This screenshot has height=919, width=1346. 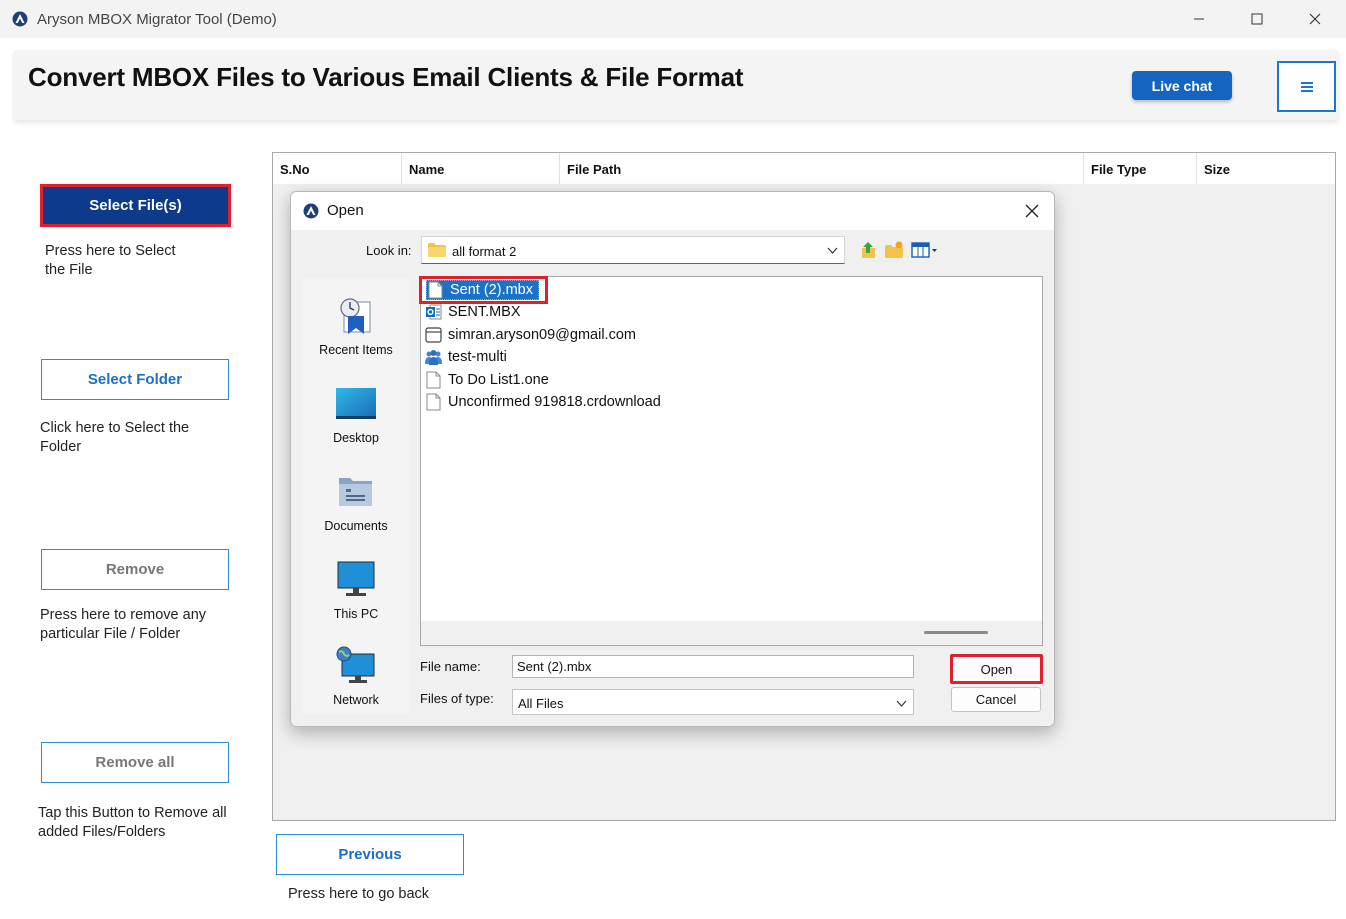 What do you see at coordinates (115, 437) in the screenshot?
I see `select-folder-description: Click here to Select the Folder` at bounding box center [115, 437].